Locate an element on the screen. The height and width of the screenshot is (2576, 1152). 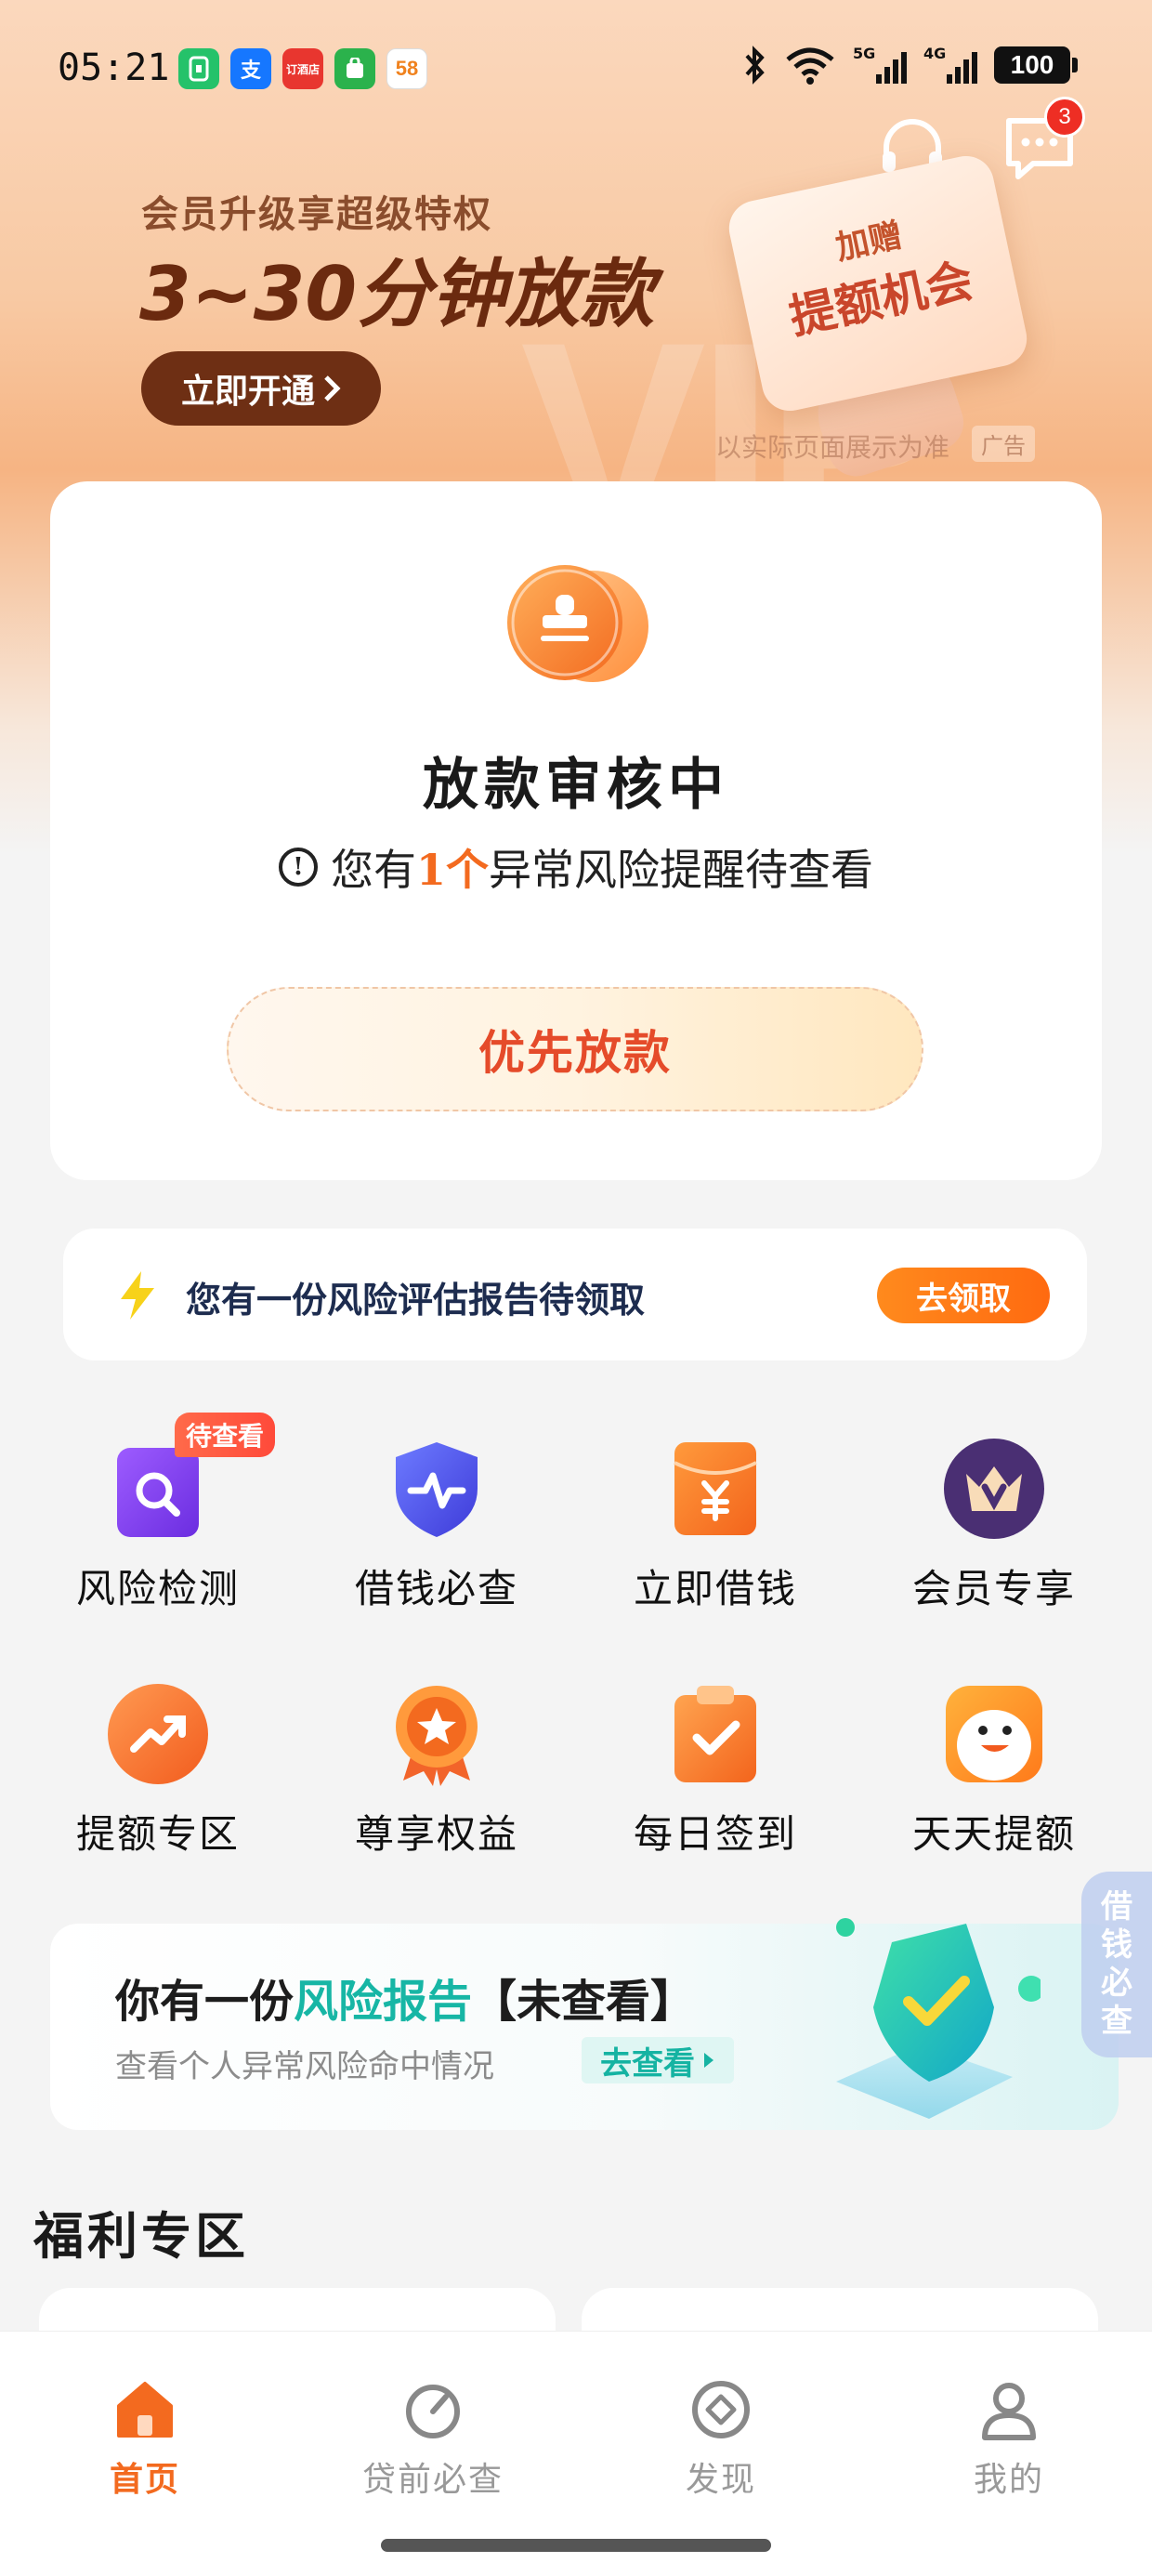
grid-item-label: 风险检测 is located at coordinates (157, 1588).